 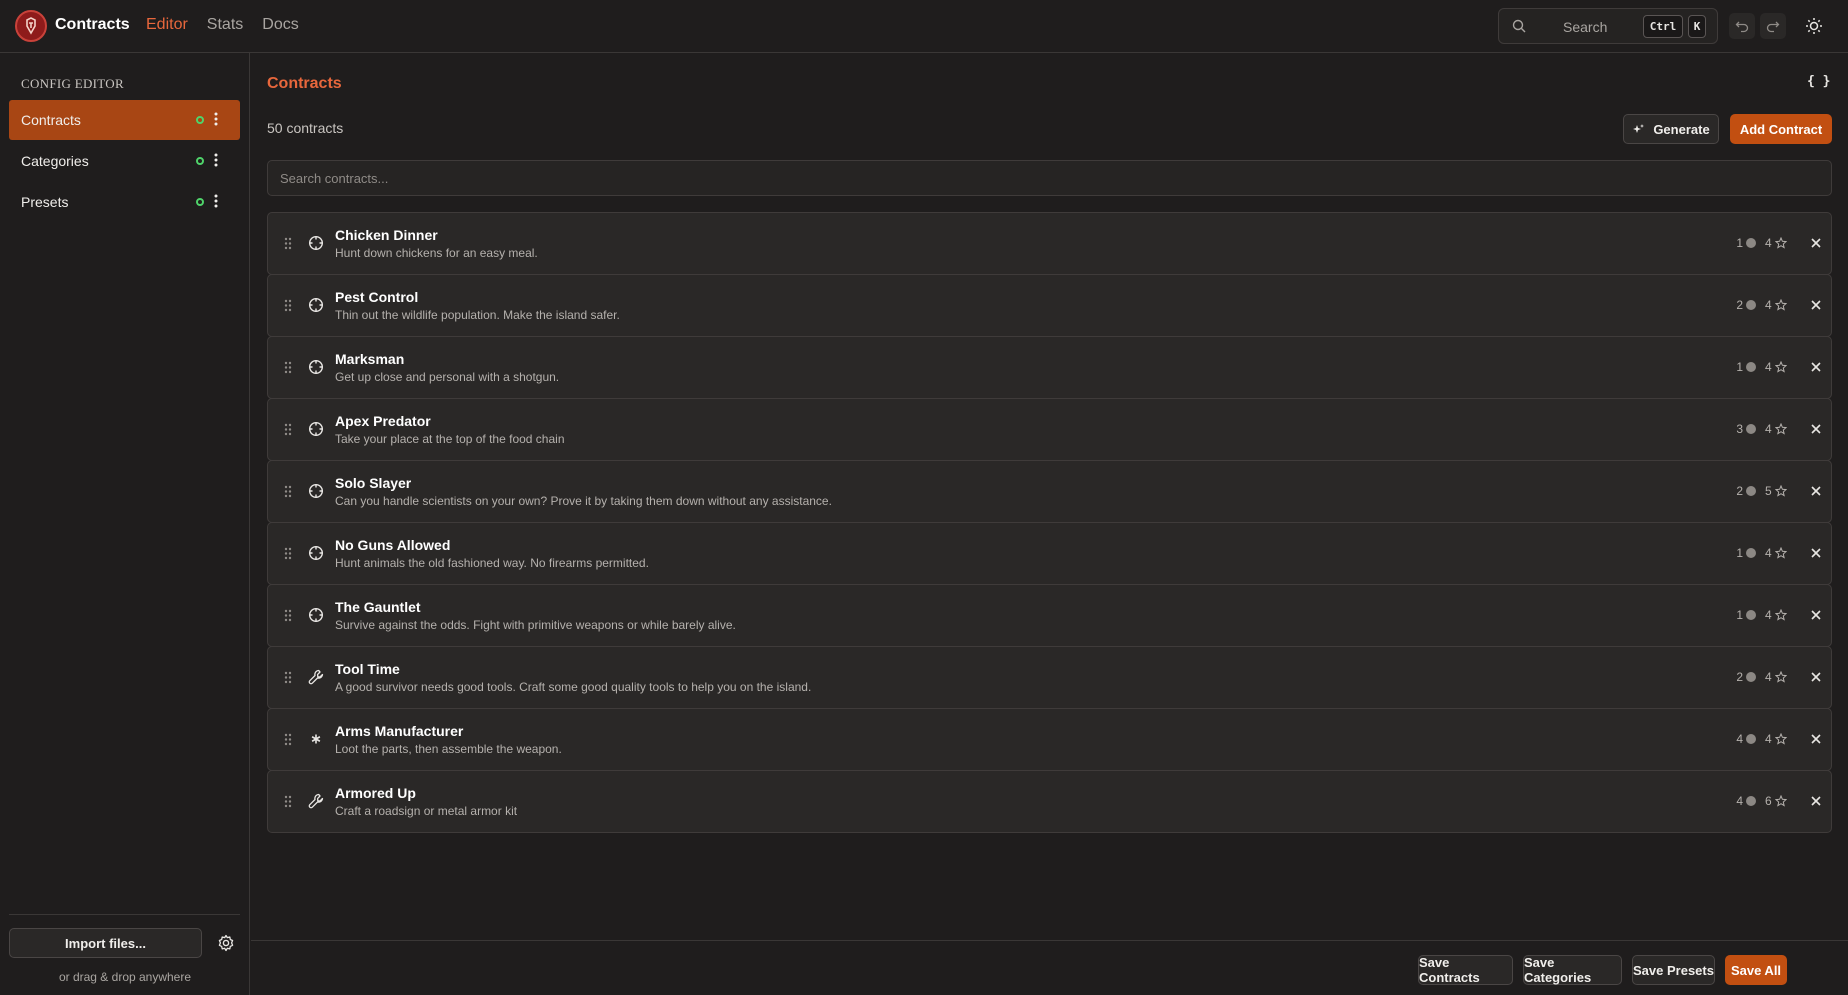 What do you see at coordinates (45, 202) in the screenshot?
I see `sidebar-item-label: Presets` at bounding box center [45, 202].